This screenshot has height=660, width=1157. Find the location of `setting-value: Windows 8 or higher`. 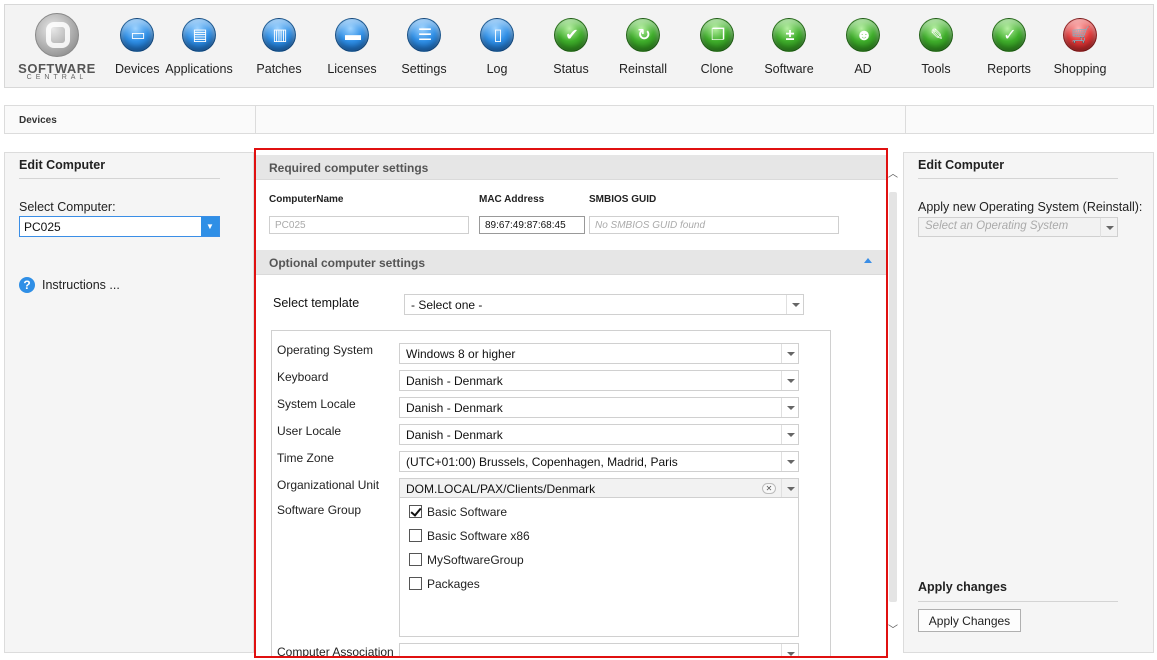

setting-value: Windows 8 or higher is located at coordinates (461, 354).